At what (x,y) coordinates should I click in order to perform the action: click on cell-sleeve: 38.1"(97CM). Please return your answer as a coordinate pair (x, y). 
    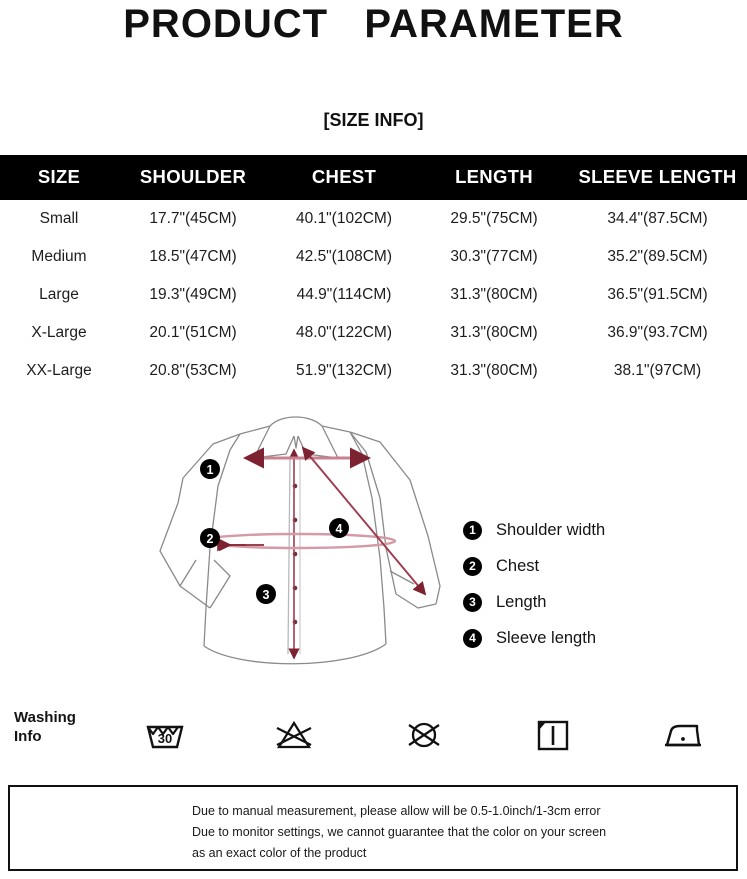
    Looking at the image, I should click on (657, 370).